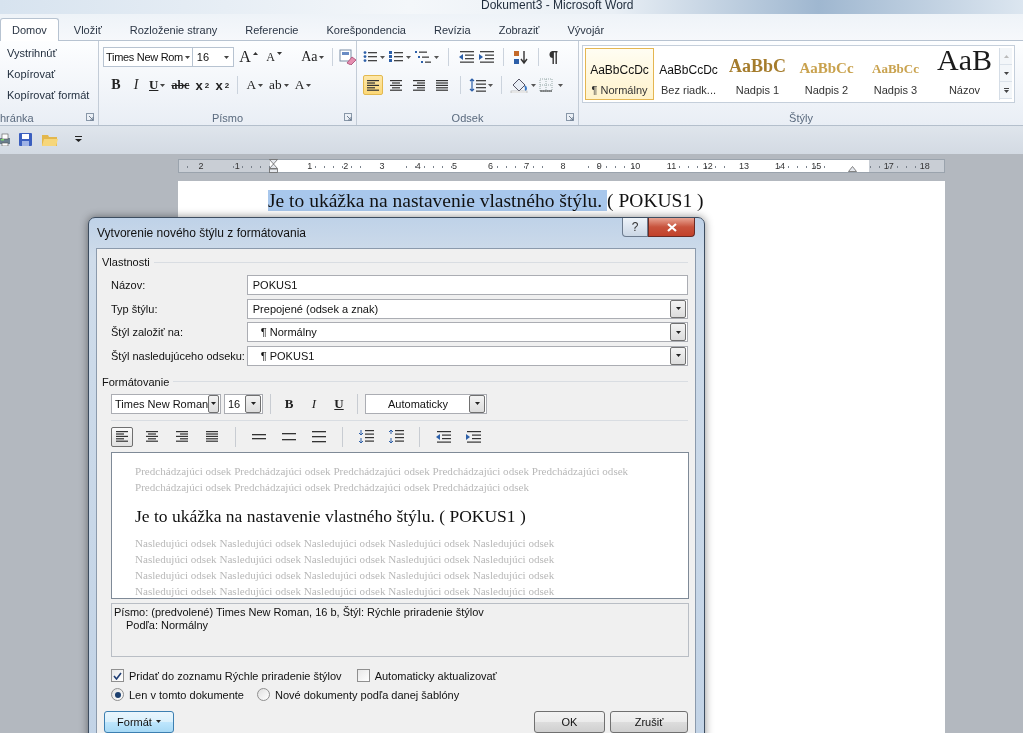 The image size is (1023, 733). I want to click on printer-icon, so click(5, 139).